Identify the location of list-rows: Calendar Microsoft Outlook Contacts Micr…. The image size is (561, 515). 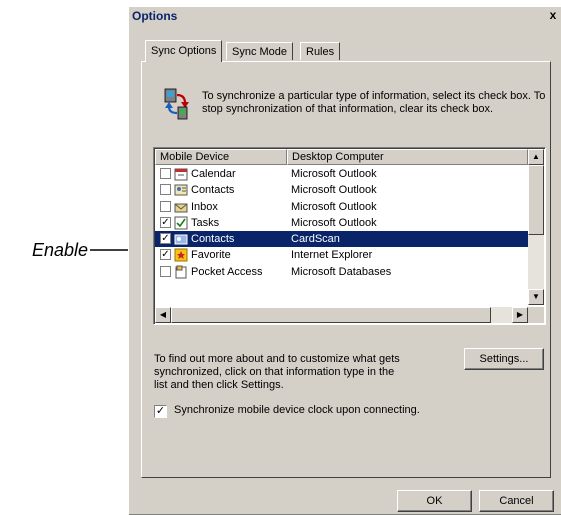
(341, 223).